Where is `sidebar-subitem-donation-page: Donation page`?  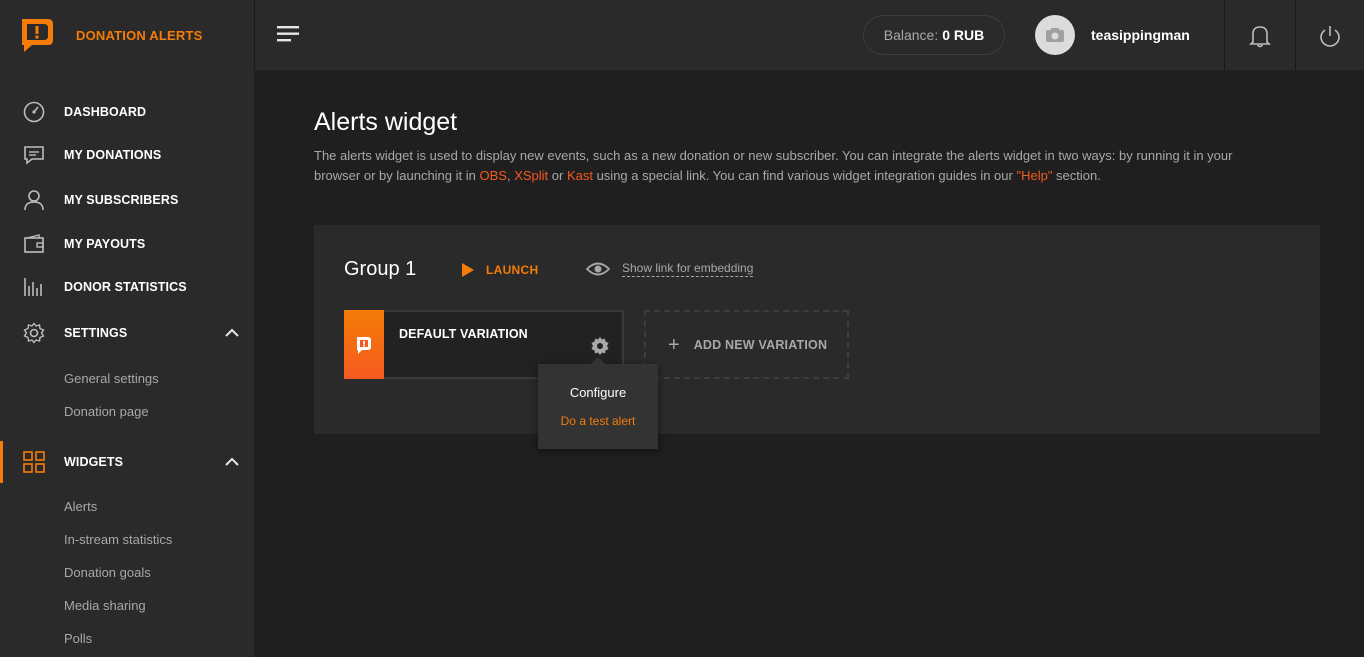 sidebar-subitem-donation-page: Donation page is located at coordinates (106, 411).